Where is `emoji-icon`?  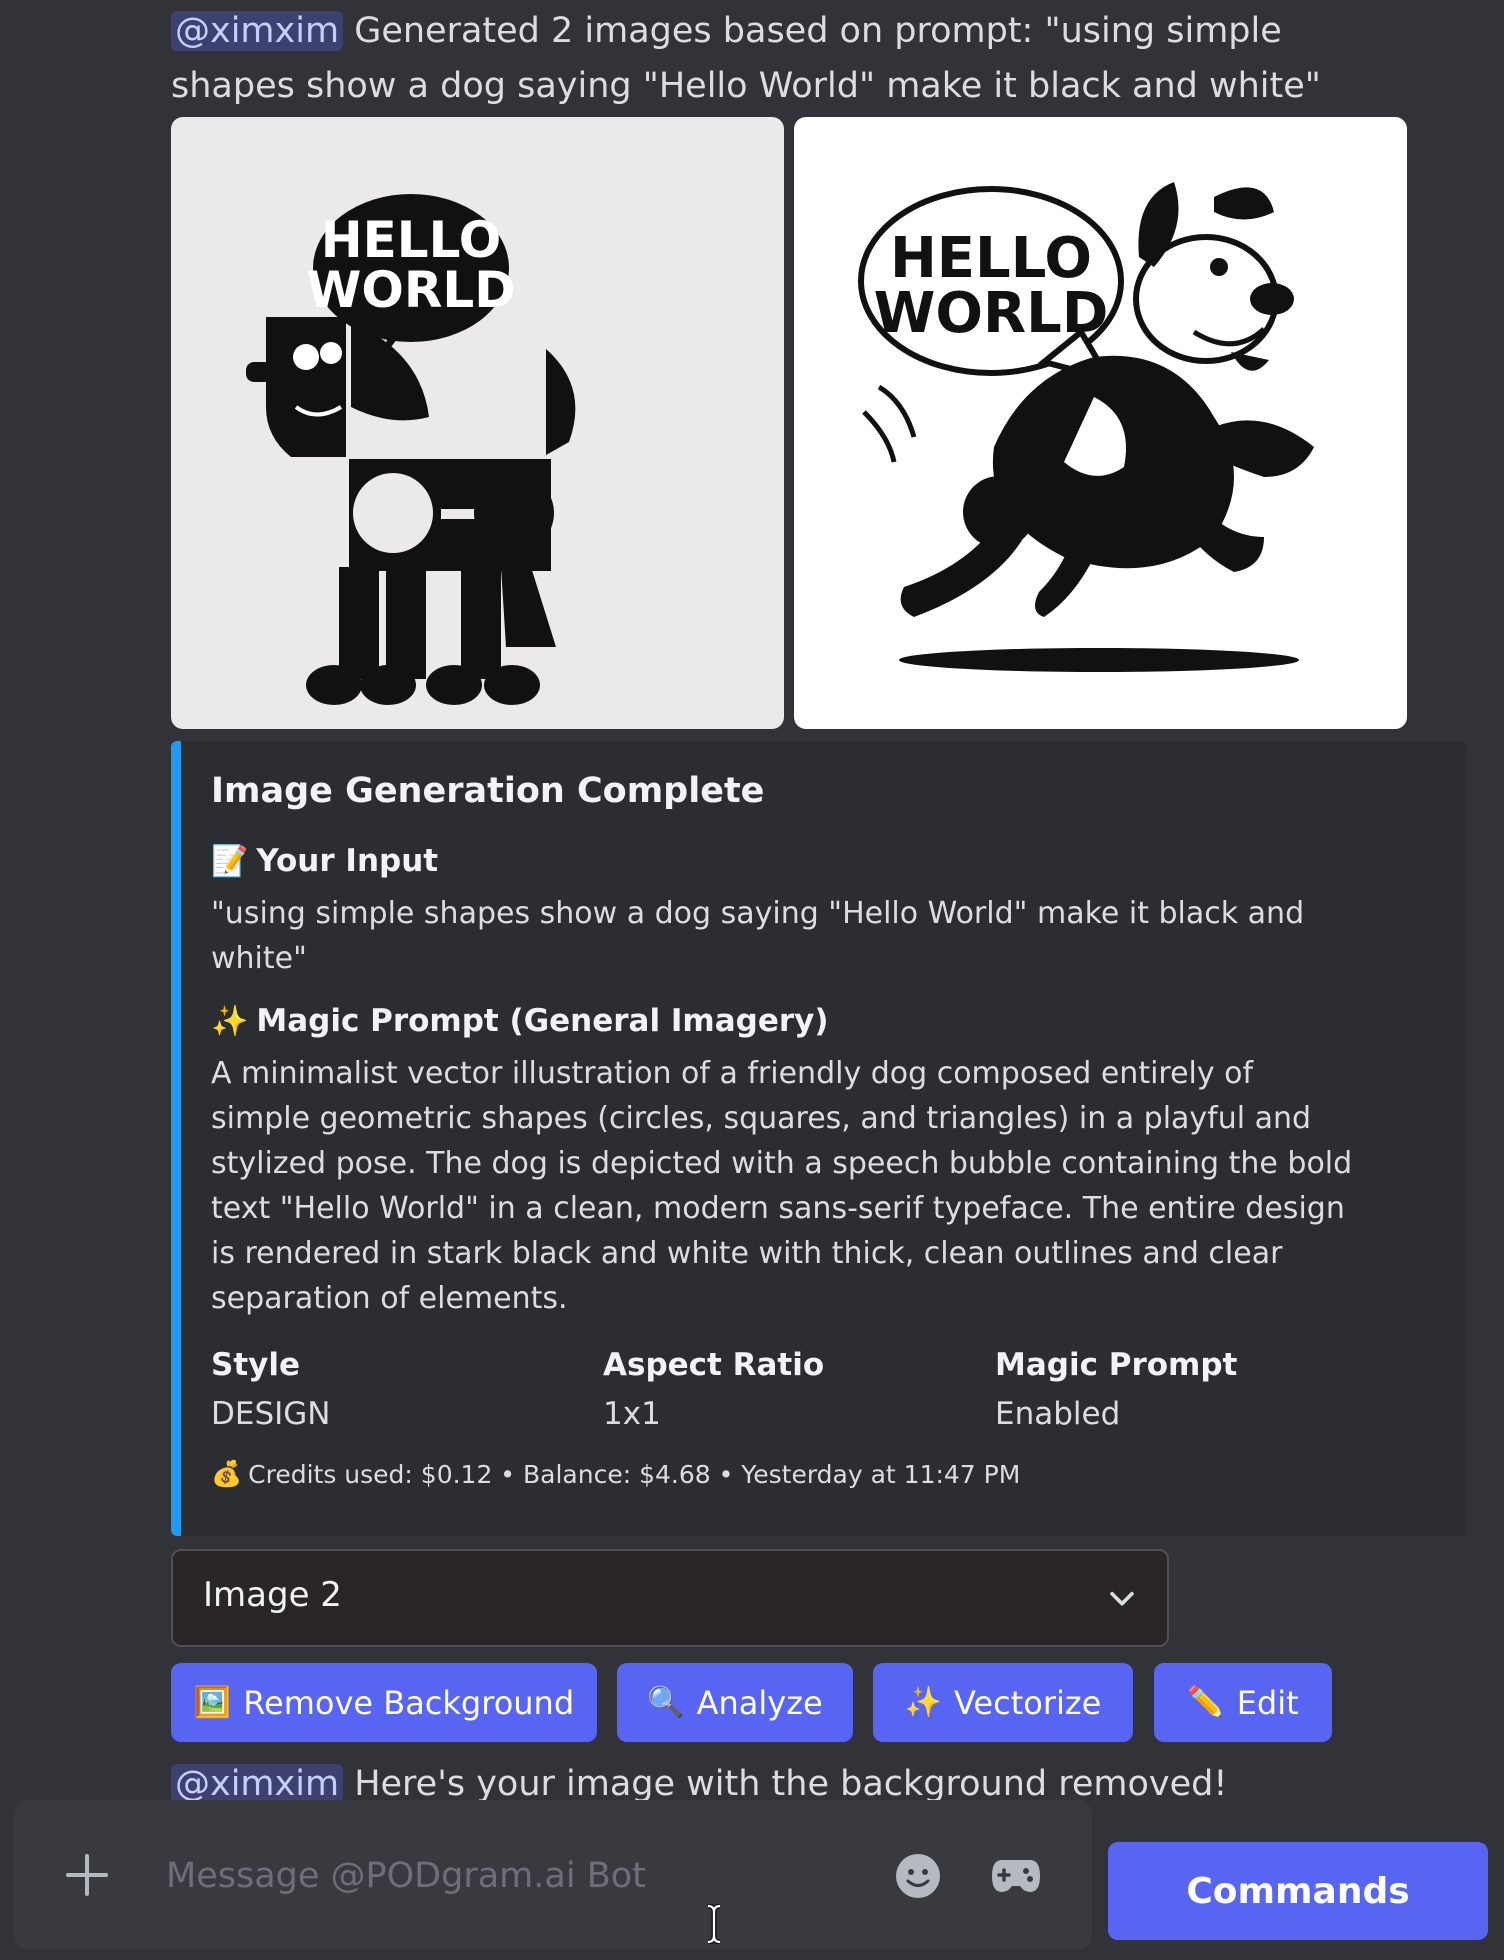
emoji-icon is located at coordinates (918, 1876).